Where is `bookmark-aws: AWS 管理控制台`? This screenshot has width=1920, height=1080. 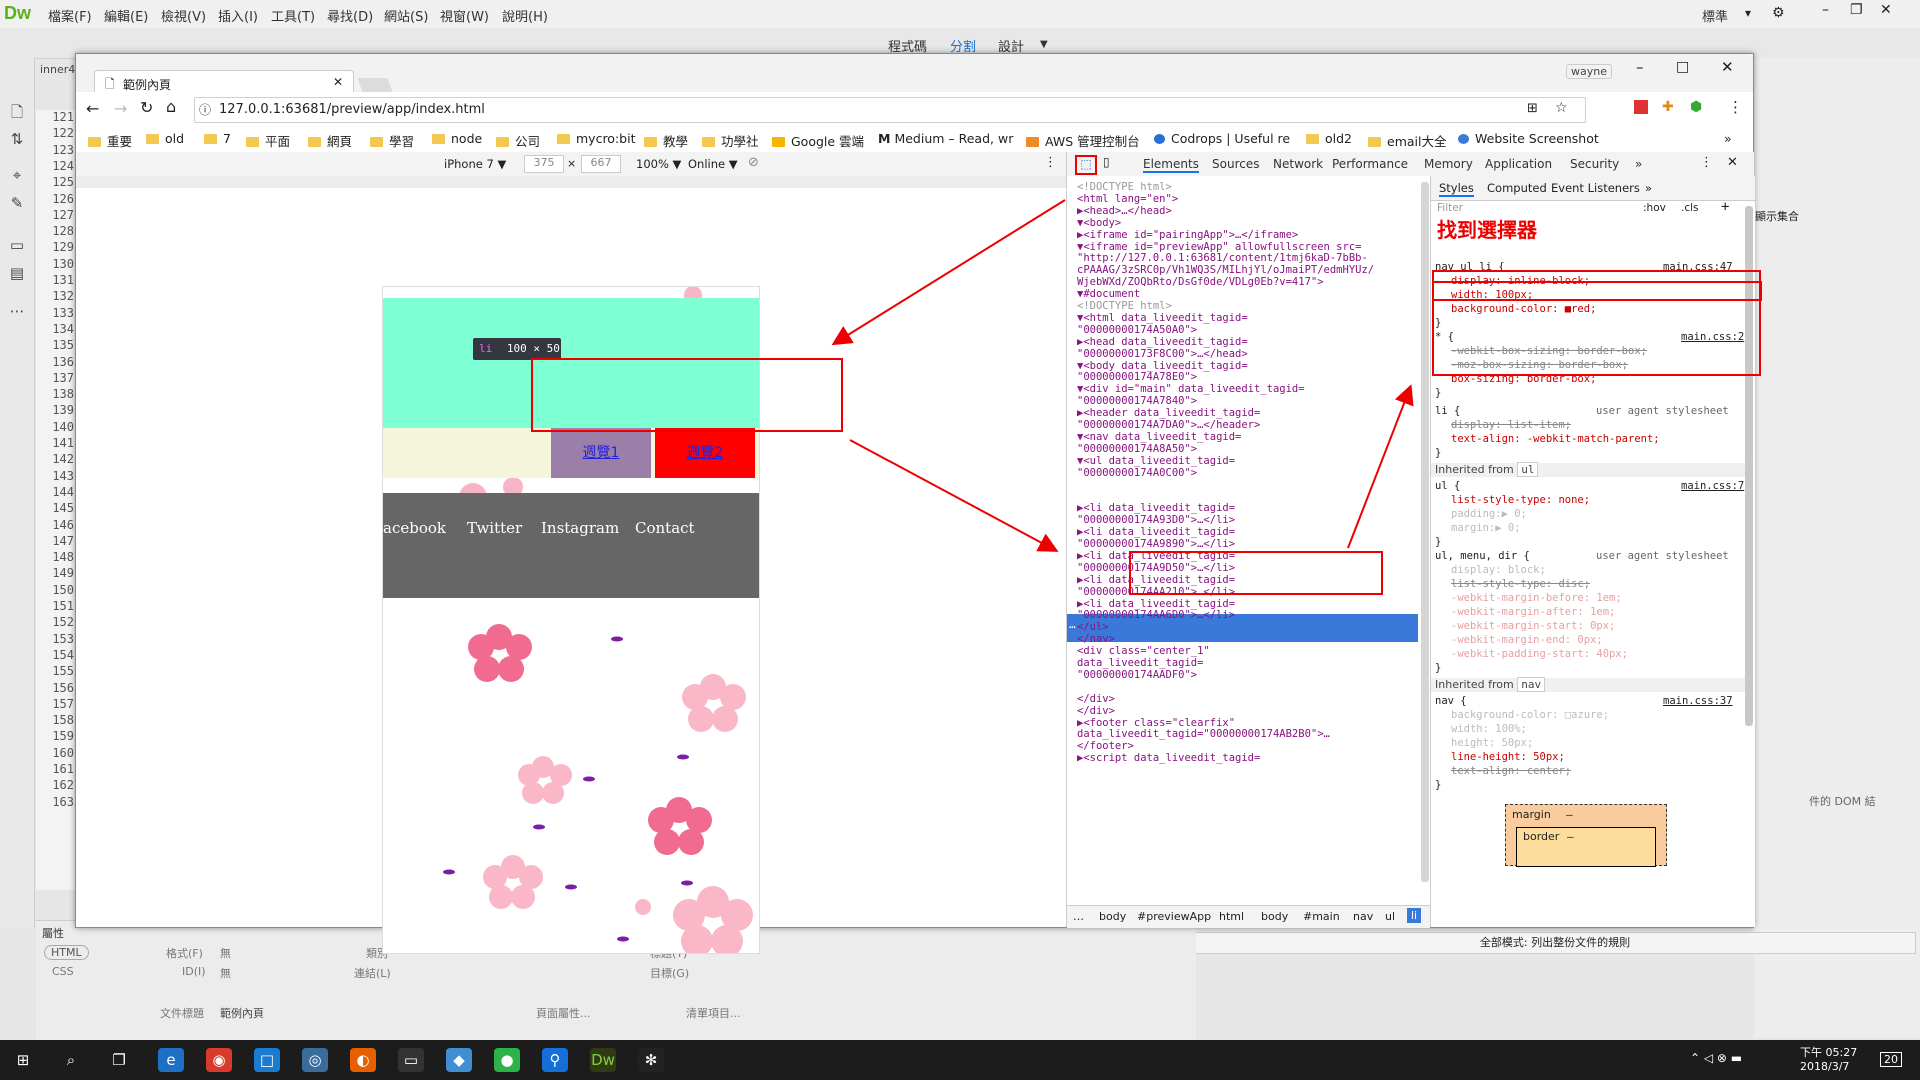
bookmark-aws: AWS 管理控制台 is located at coordinates (1083, 140).